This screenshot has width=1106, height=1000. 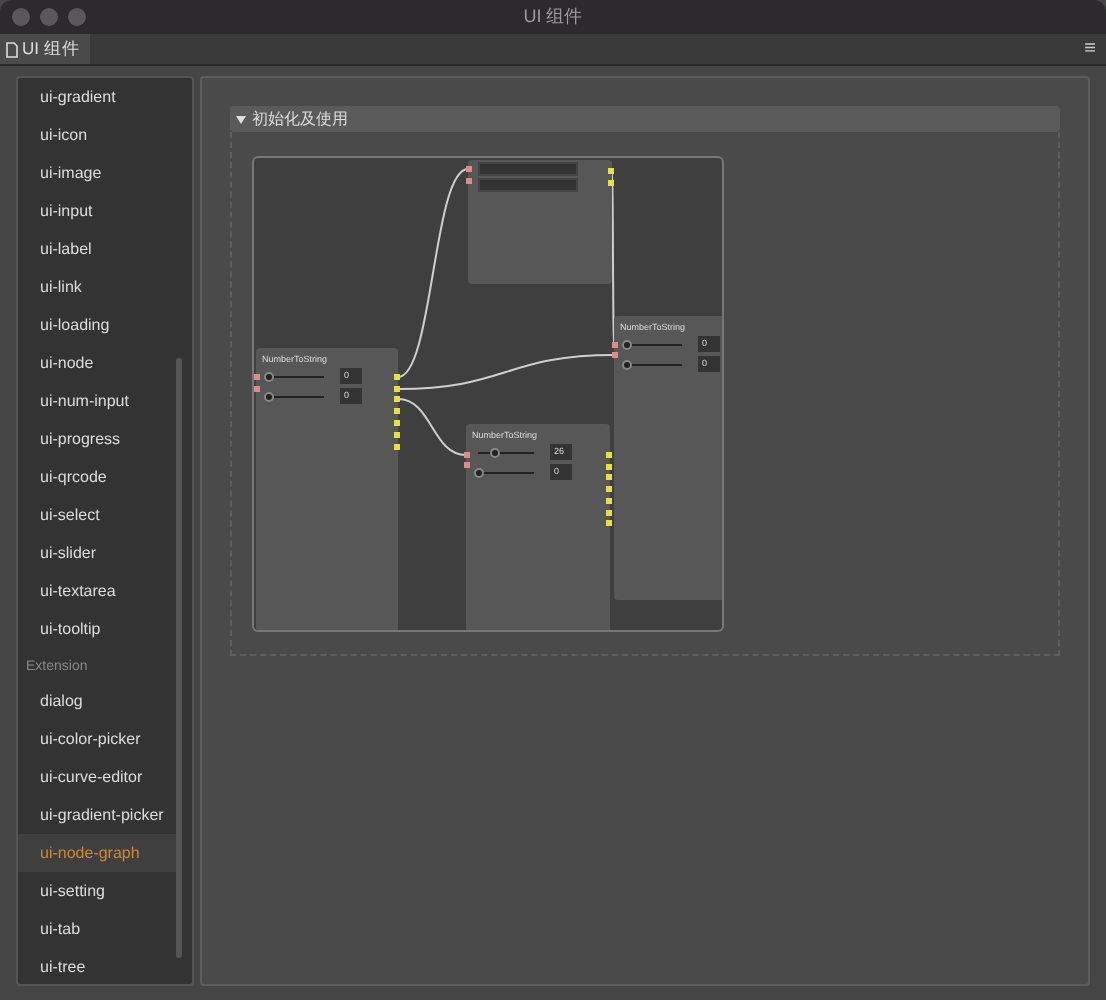 What do you see at coordinates (100, 135) in the screenshot?
I see `sidebar-item: ui-icon` at bounding box center [100, 135].